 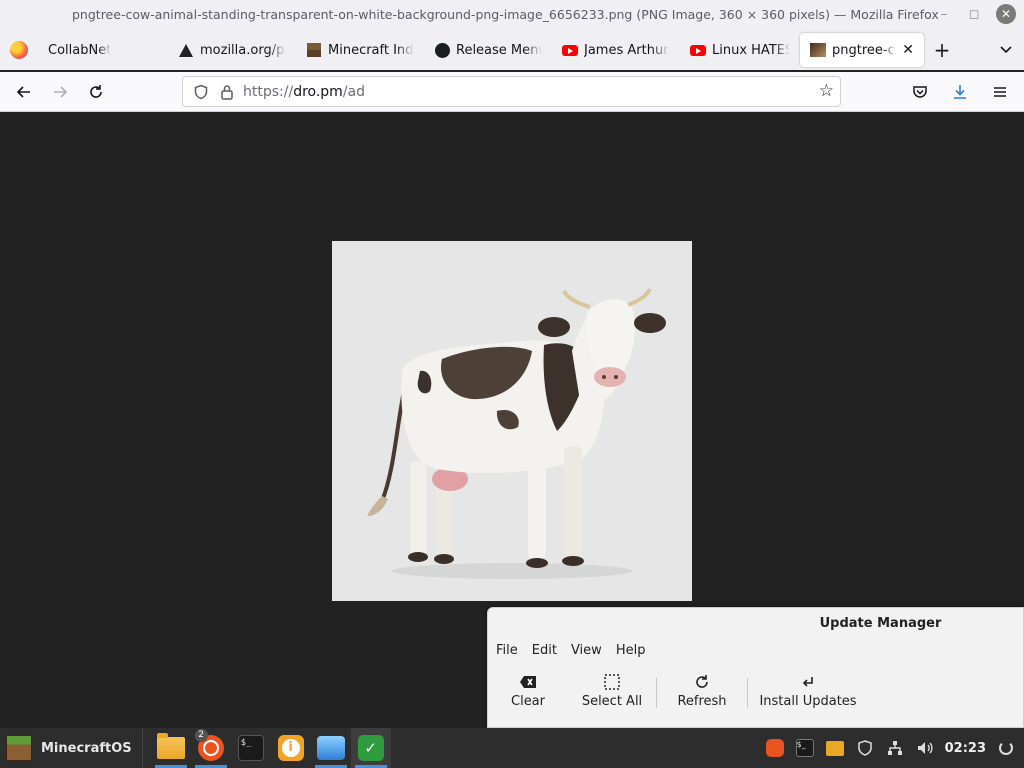 What do you see at coordinates (211, 748) in the screenshot?
I see `taskbar-firefox-ubuntu: 2` at bounding box center [211, 748].